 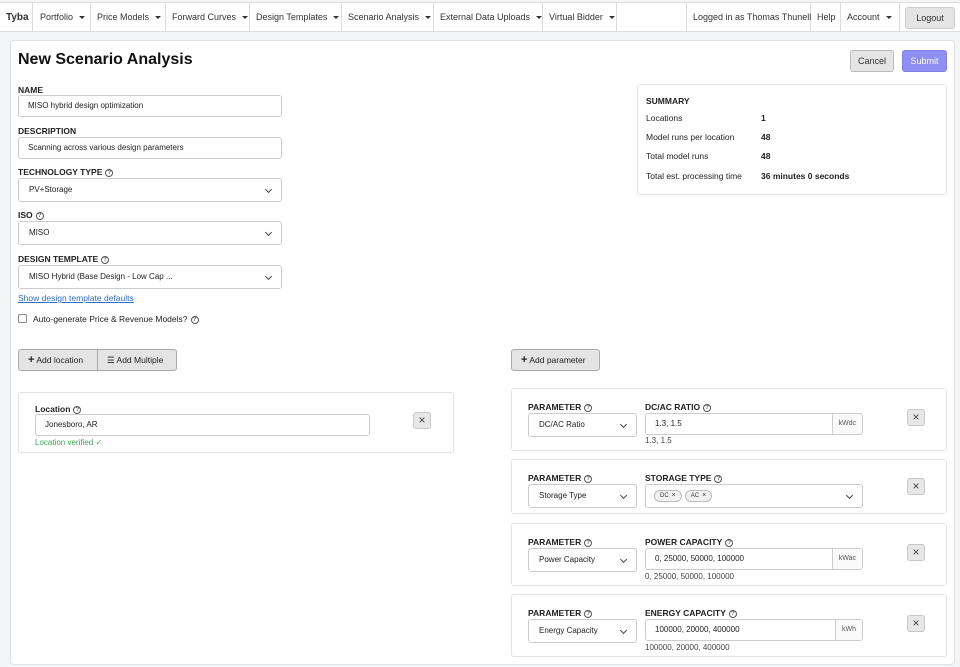 I want to click on add-multiple-button: ☰ Add Multiple, so click(x=137, y=360).